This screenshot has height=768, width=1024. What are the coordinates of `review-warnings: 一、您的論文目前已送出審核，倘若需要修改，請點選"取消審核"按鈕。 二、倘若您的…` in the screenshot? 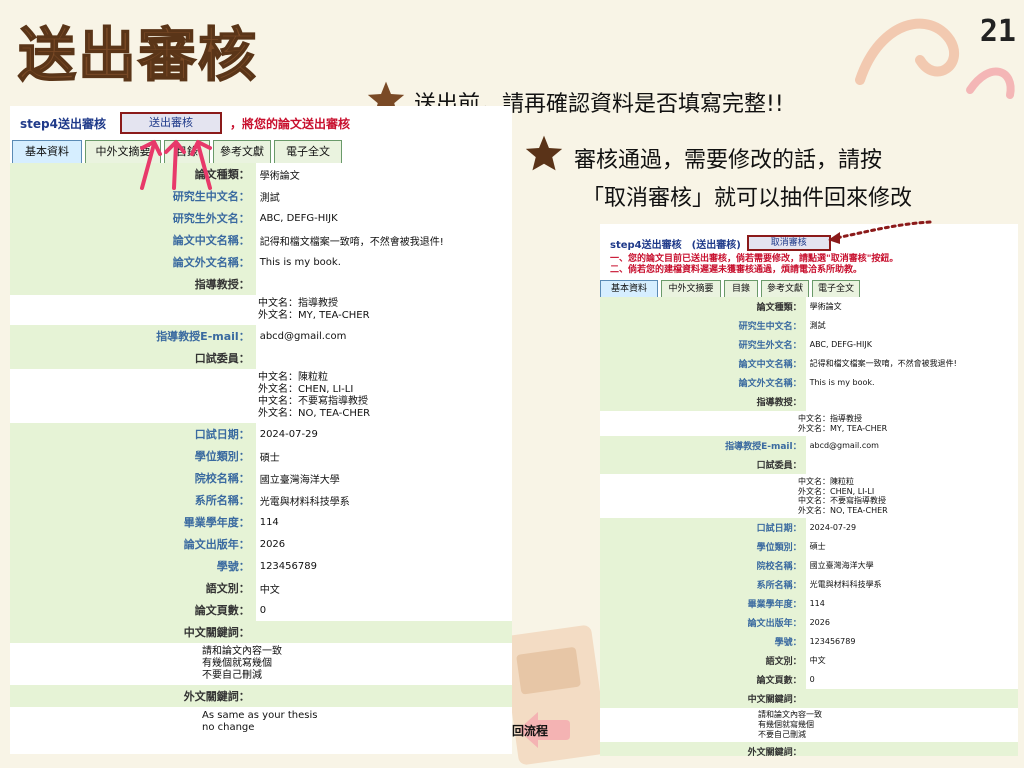 It's located at (809, 265).